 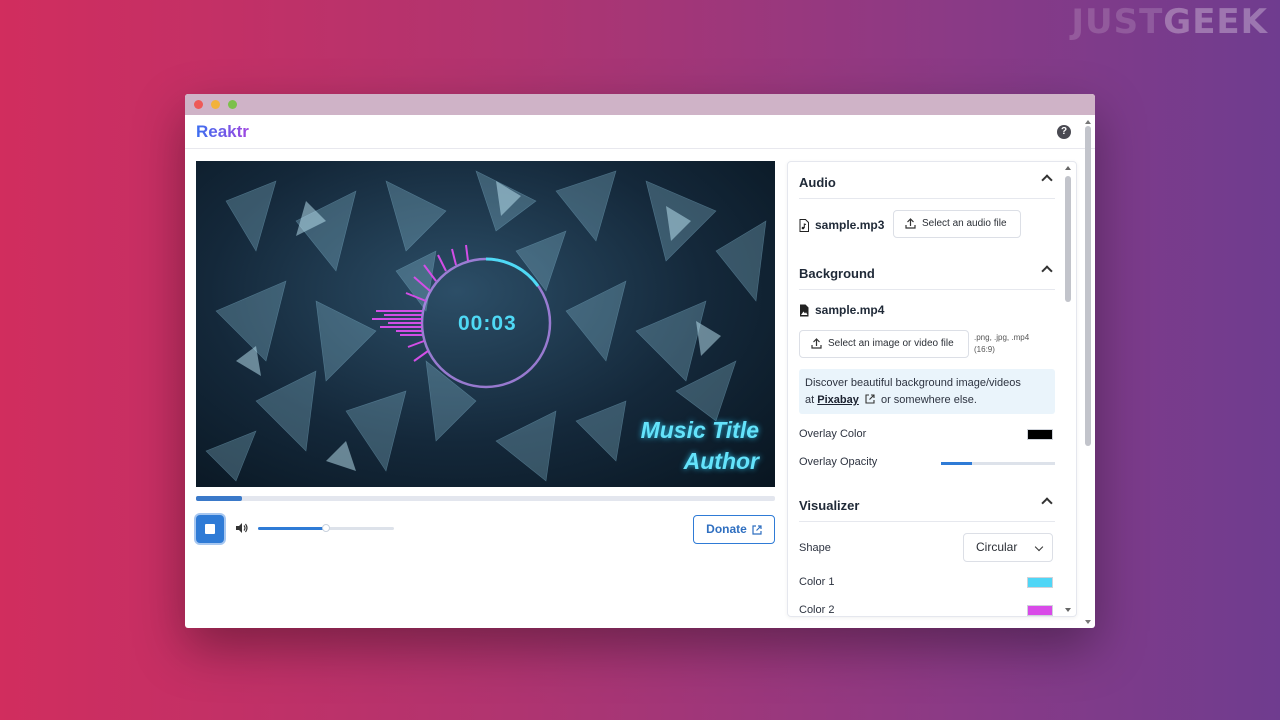 What do you see at coordinates (215, 104) in the screenshot?
I see `minimize-window-button` at bounding box center [215, 104].